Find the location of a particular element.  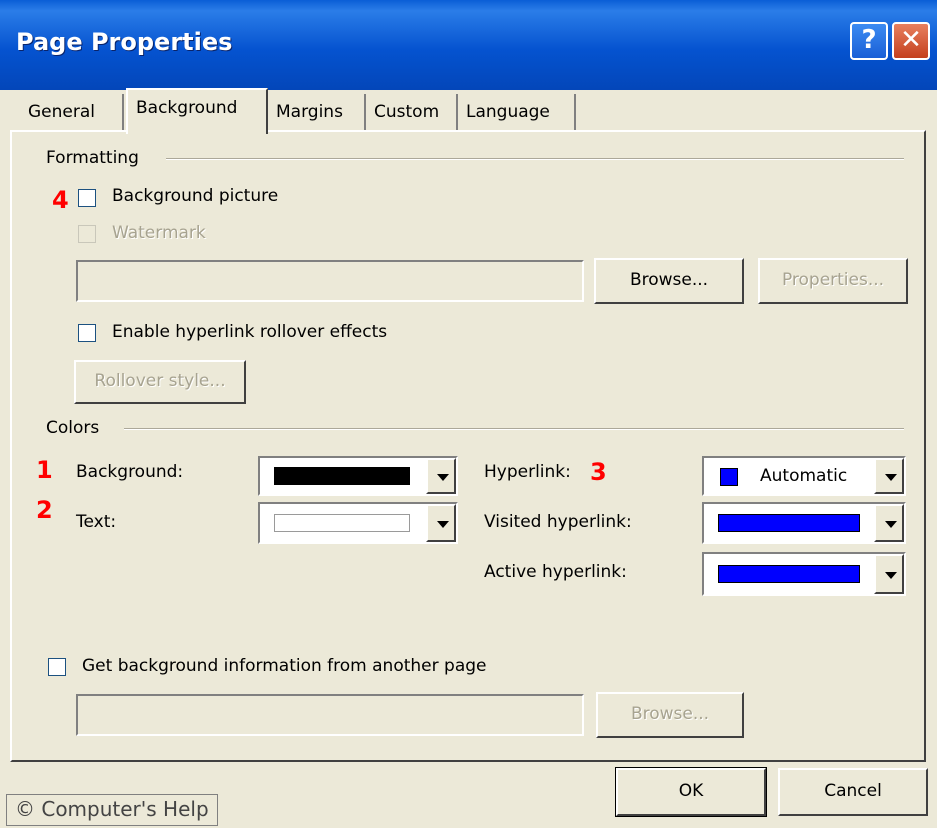

hyperlink-color-value: Automatic is located at coordinates (804, 476).